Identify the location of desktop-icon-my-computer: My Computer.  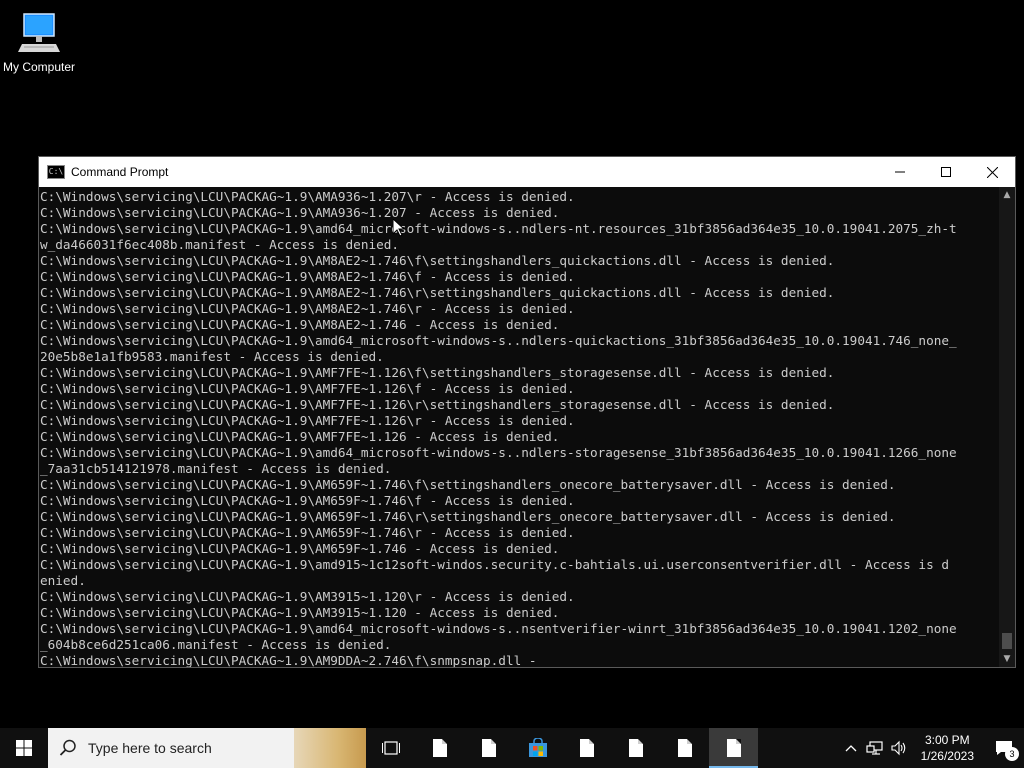
(39, 41).